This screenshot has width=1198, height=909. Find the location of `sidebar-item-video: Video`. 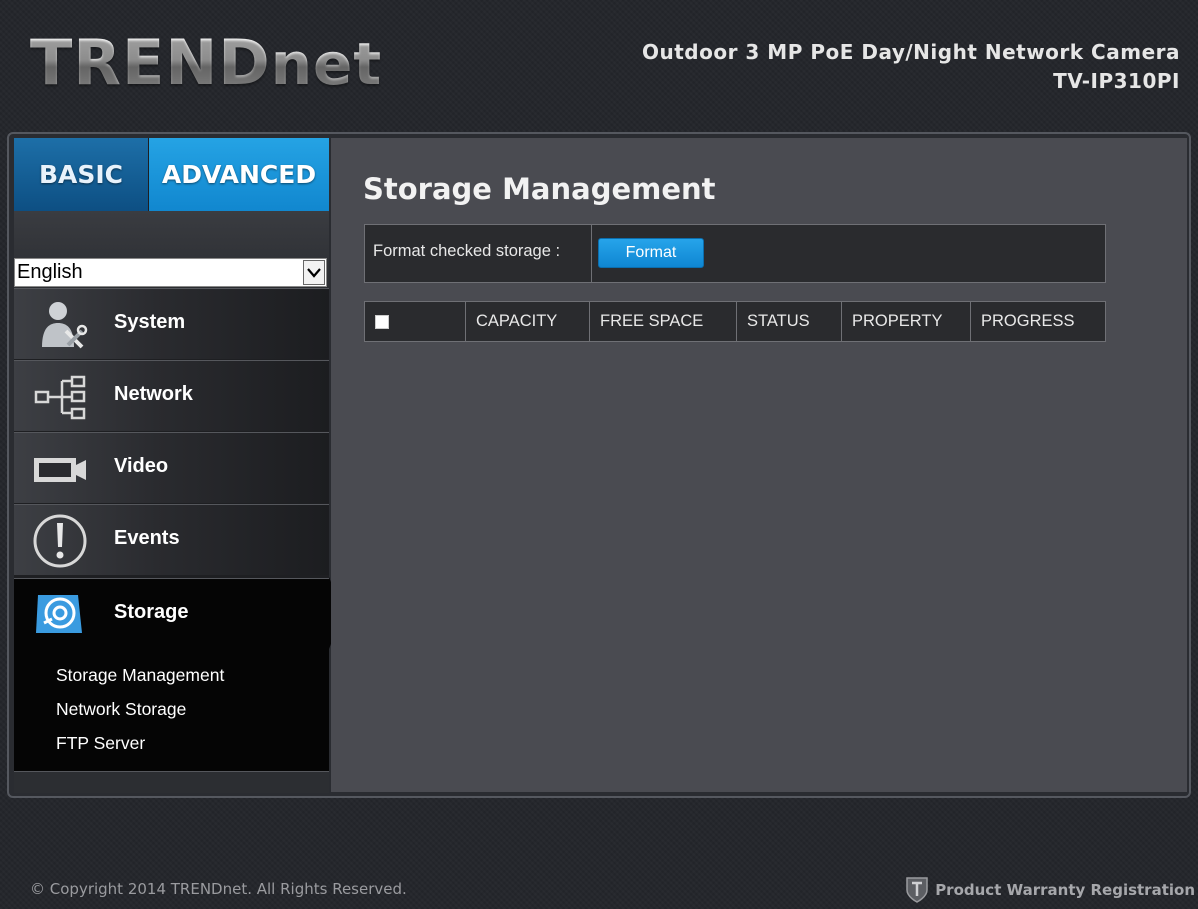

sidebar-item-video: Video is located at coordinates (171, 467).